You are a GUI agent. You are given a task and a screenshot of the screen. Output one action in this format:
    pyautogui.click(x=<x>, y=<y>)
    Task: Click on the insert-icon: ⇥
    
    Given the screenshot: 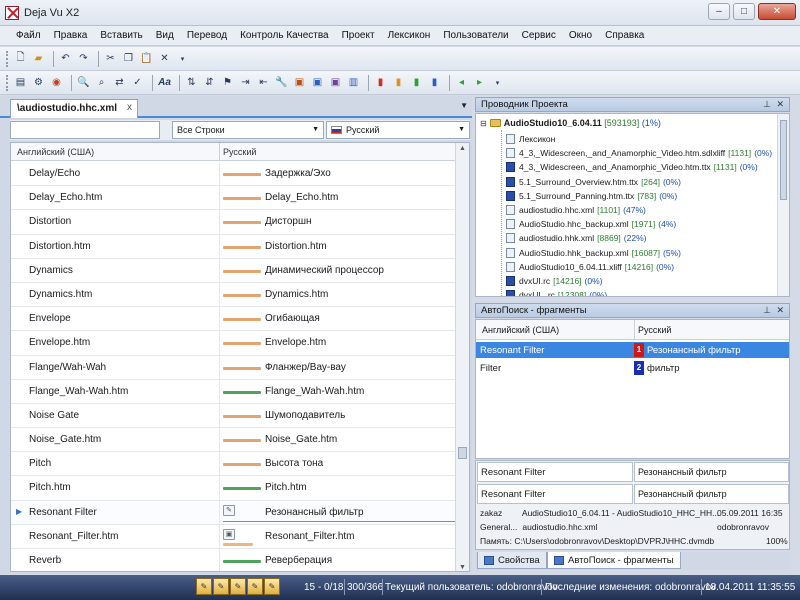 What is the action you would take?
    pyautogui.click(x=245, y=82)
    